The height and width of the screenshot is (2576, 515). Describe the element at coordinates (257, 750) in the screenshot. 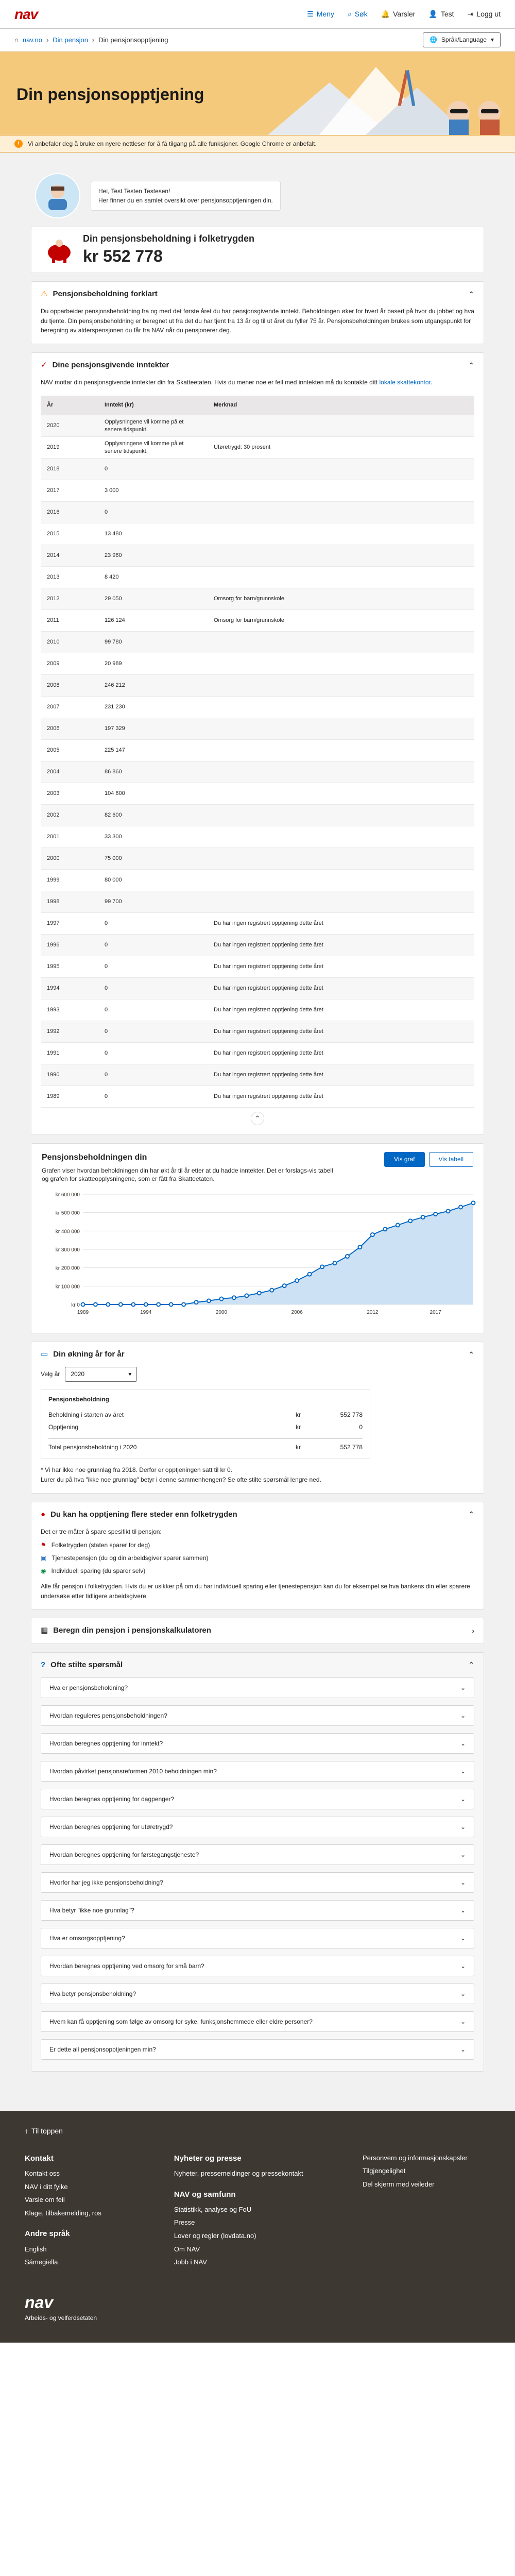

I see `table-row: 2005 225 147` at that location.